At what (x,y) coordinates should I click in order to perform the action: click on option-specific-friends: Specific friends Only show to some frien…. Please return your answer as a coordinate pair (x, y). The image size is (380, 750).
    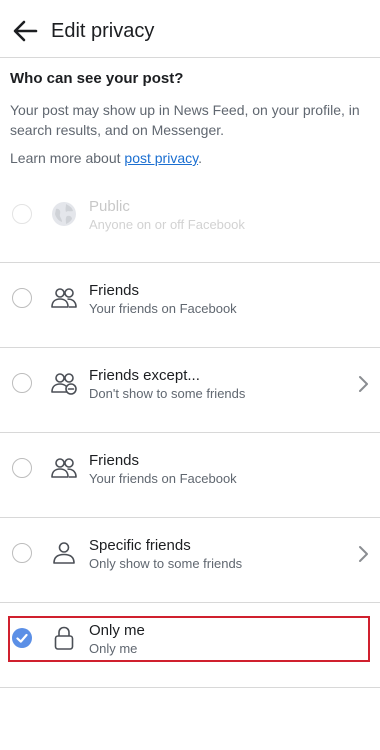
    Looking at the image, I should click on (190, 560).